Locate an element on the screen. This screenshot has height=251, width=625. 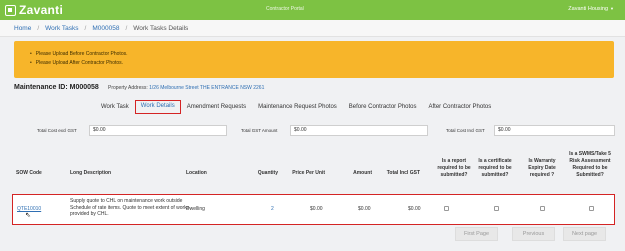
maintenance-id-heading: Maintenance ID: M000058 is located at coordinates (56, 87).